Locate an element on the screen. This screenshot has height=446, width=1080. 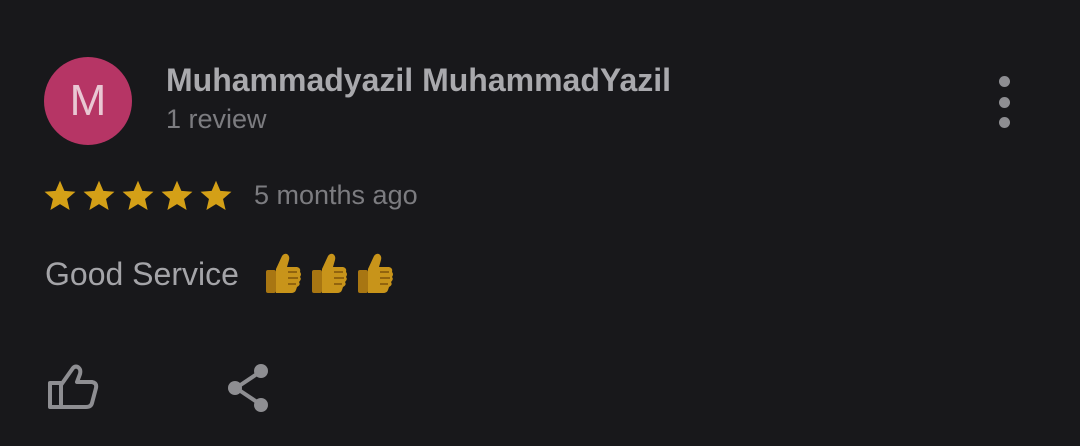
avatar: M is located at coordinates (88, 101).